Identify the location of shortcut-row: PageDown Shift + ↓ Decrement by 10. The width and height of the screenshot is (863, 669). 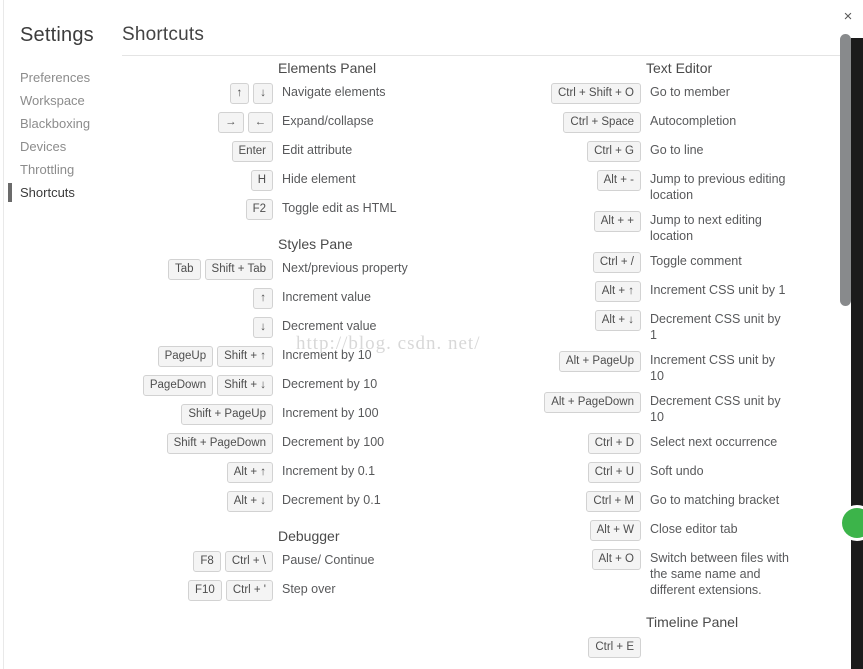
(330, 385).